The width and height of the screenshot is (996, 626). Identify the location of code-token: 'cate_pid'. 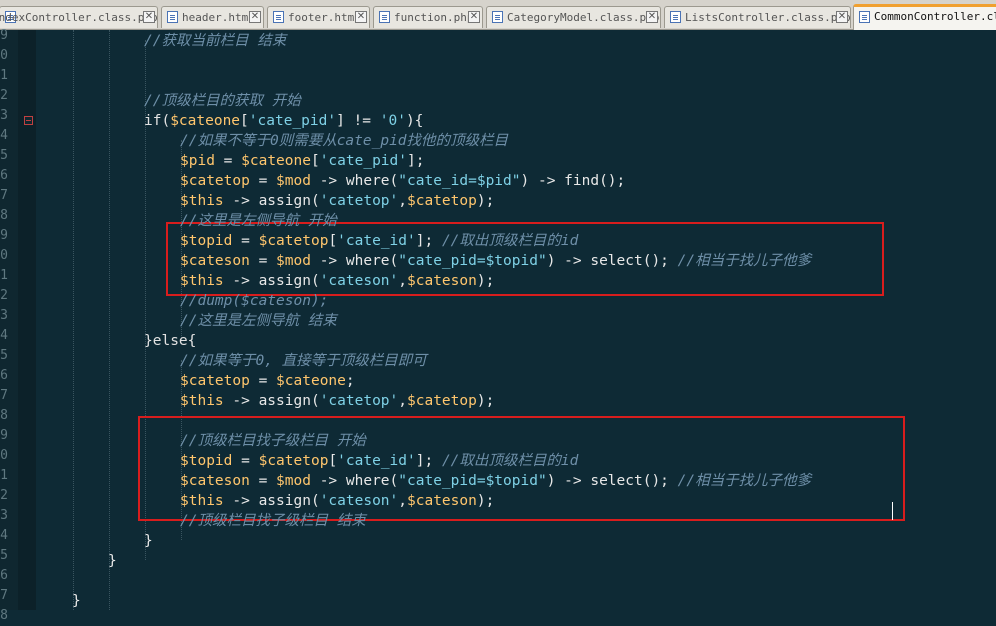
(363, 161).